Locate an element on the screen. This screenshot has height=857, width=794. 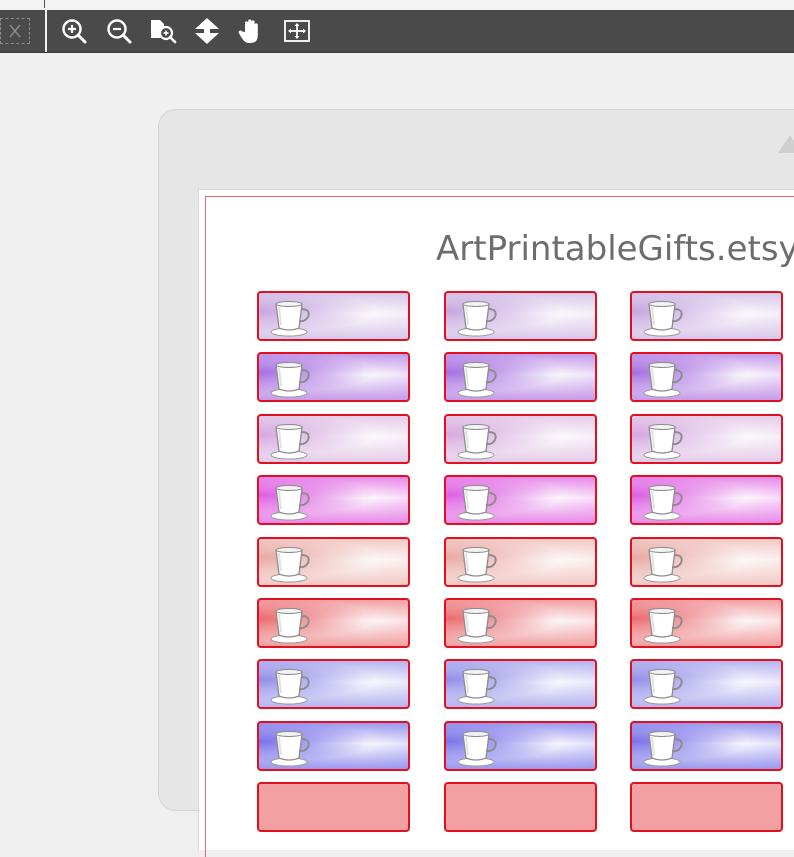
scroll-mode-button is located at coordinates (207, 31).